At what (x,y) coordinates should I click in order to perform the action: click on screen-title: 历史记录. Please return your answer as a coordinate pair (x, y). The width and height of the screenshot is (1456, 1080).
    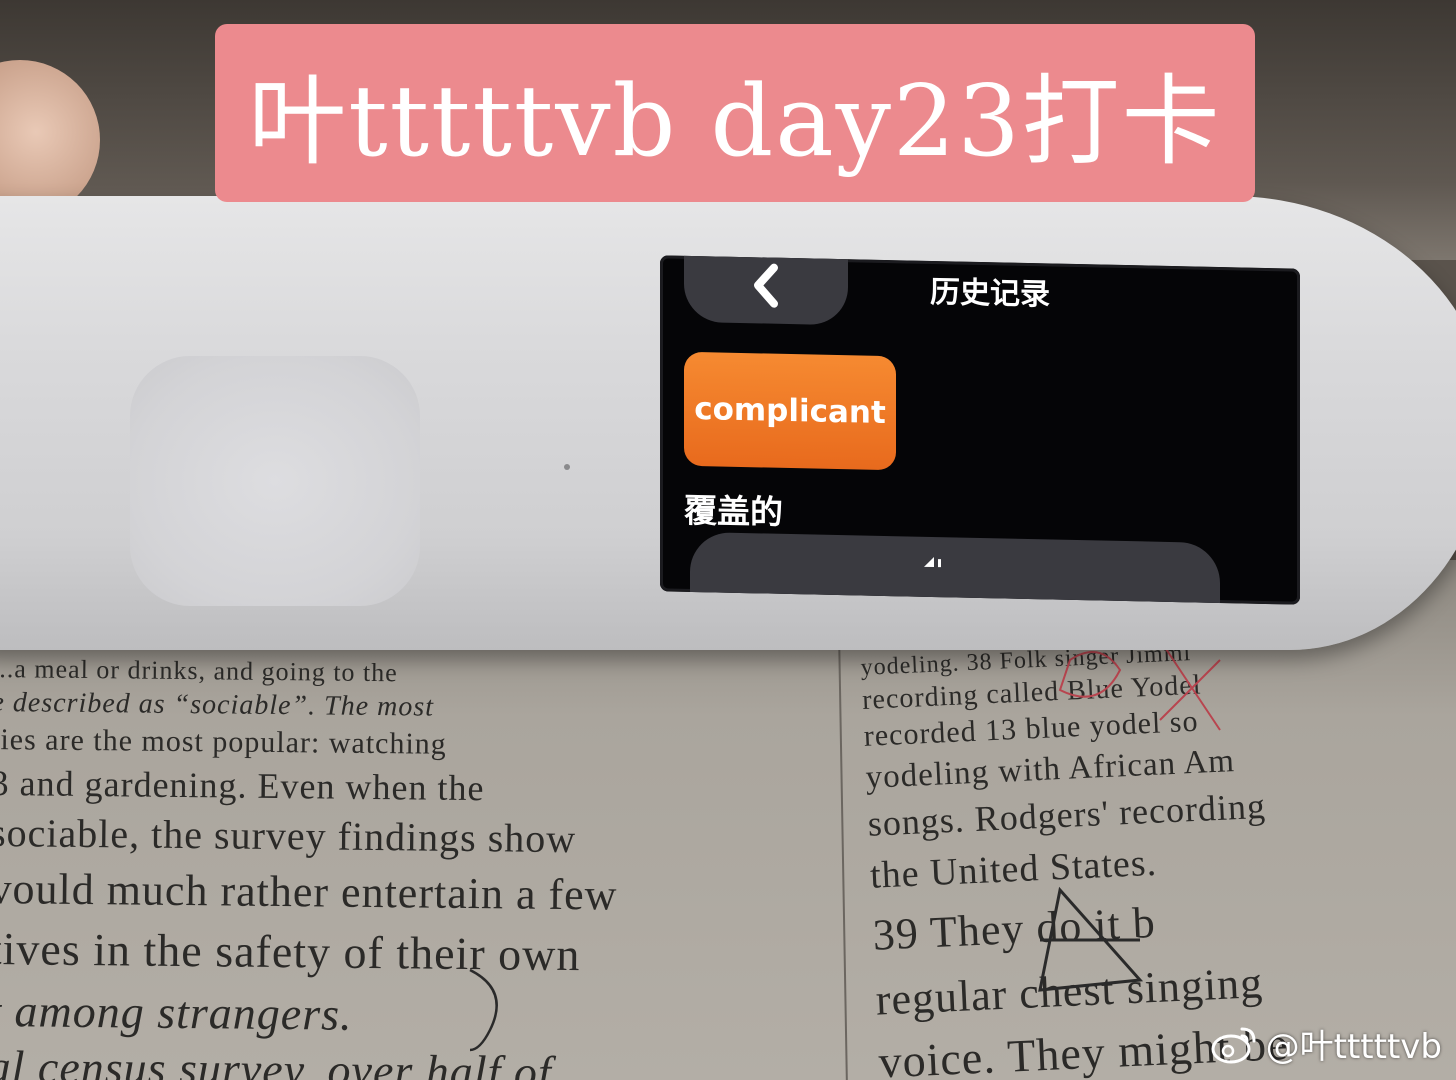
    Looking at the image, I should click on (990, 293).